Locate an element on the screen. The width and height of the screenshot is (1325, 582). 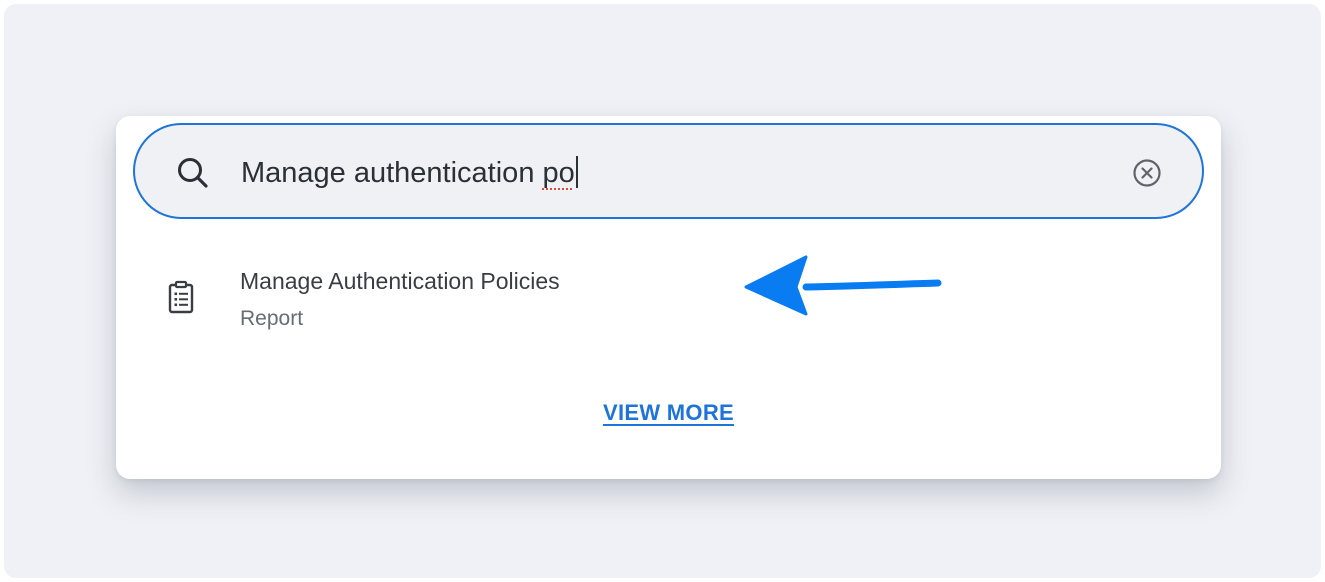
clear-icon is located at coordinates (1147, 173).